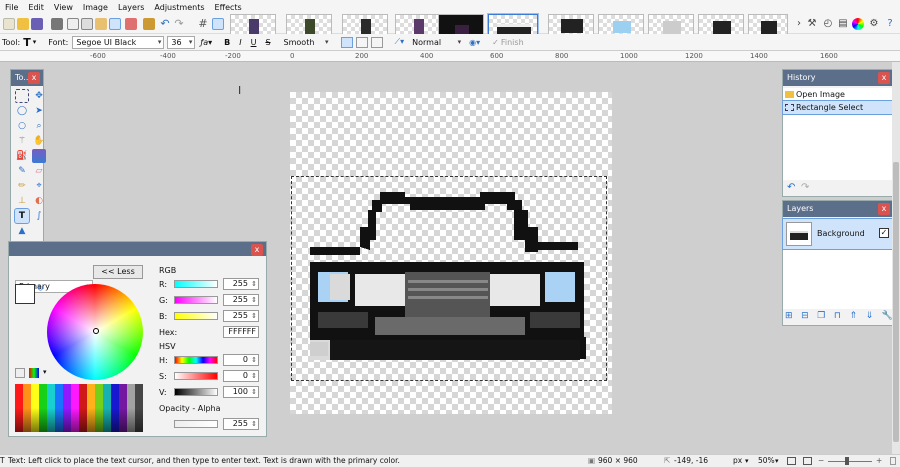 The height and width of the screenshot is (467, 900). What do you see at coordinates (874, 24) in the screenshot?
I see `settings-gear-icon: ⚙` at bounding box center [874, 24].